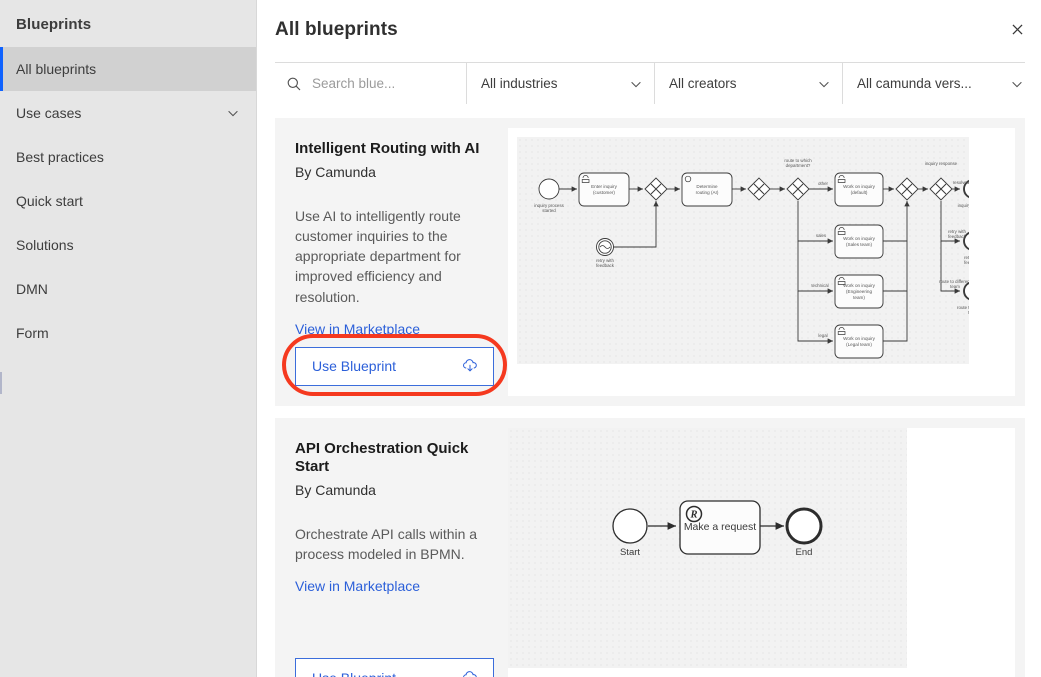  Describe the element at coordinates (128, 245) in the screenshot. I see `sidebar-item-solutions: Solutions` at that location.